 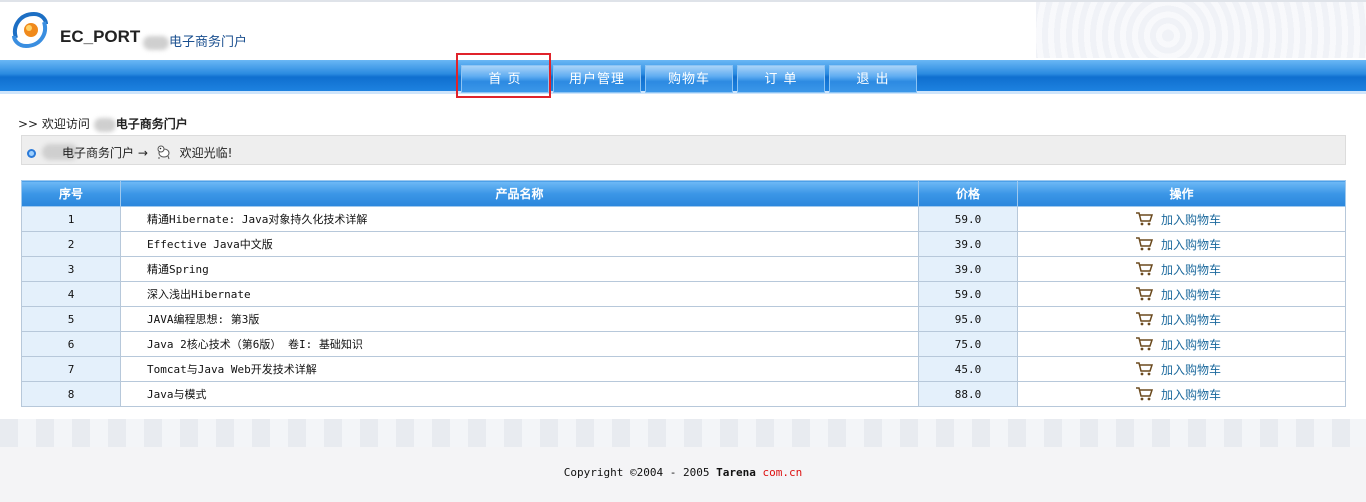 What do you see at coordinates (71, 219) in the screenshot?
I see `row-index: 1` at bounding box center [71, 219].